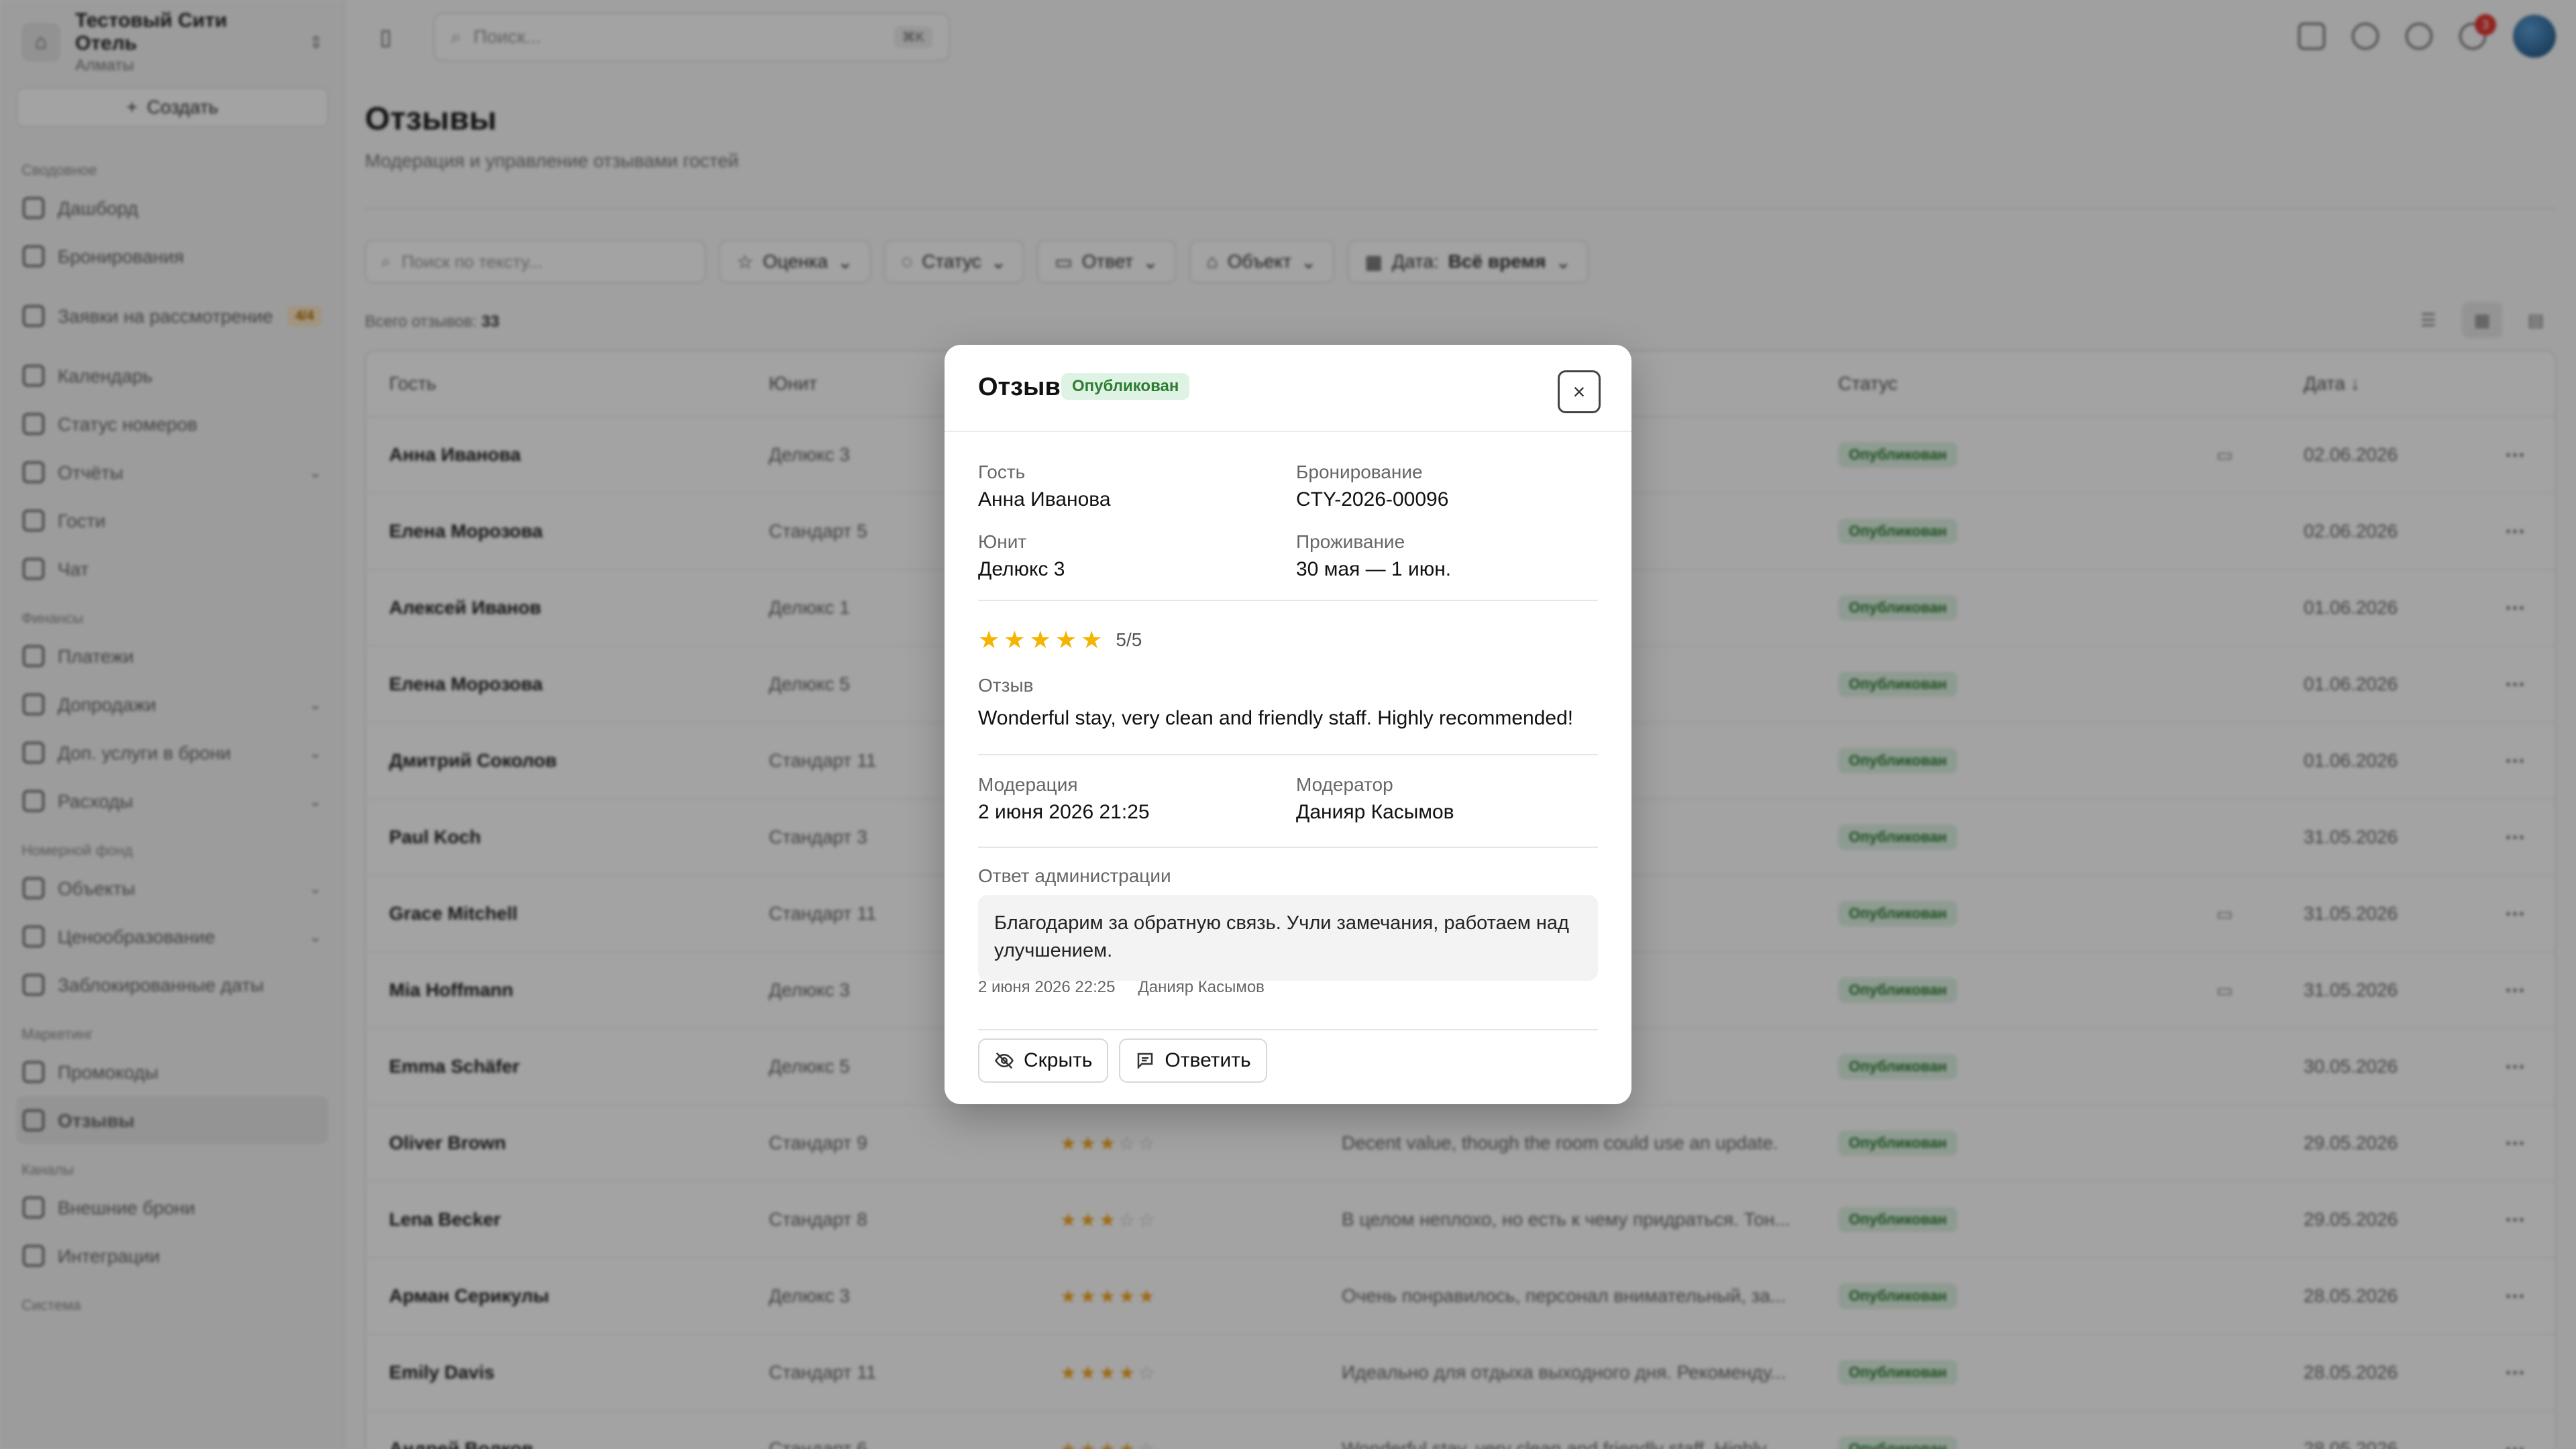  What do you see at coordinates (1201, 987) in the screenshot?
I see `reply-author: Данияр Касымов` at bounding box center [1201, 987].